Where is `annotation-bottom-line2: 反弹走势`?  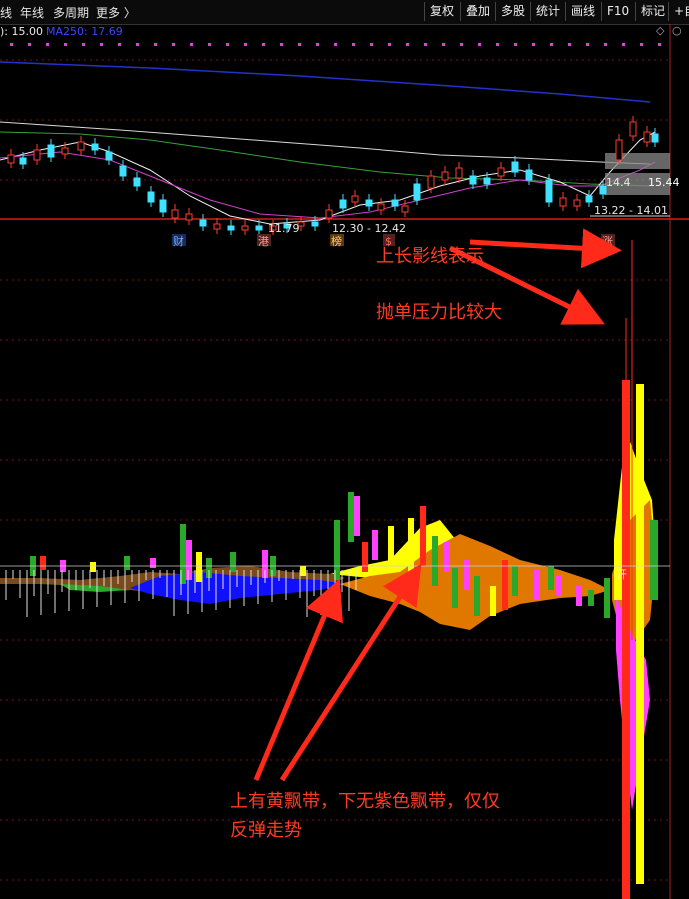
annotation-bottom-line2: 反弹走势 is located at coordinates (266, 830).